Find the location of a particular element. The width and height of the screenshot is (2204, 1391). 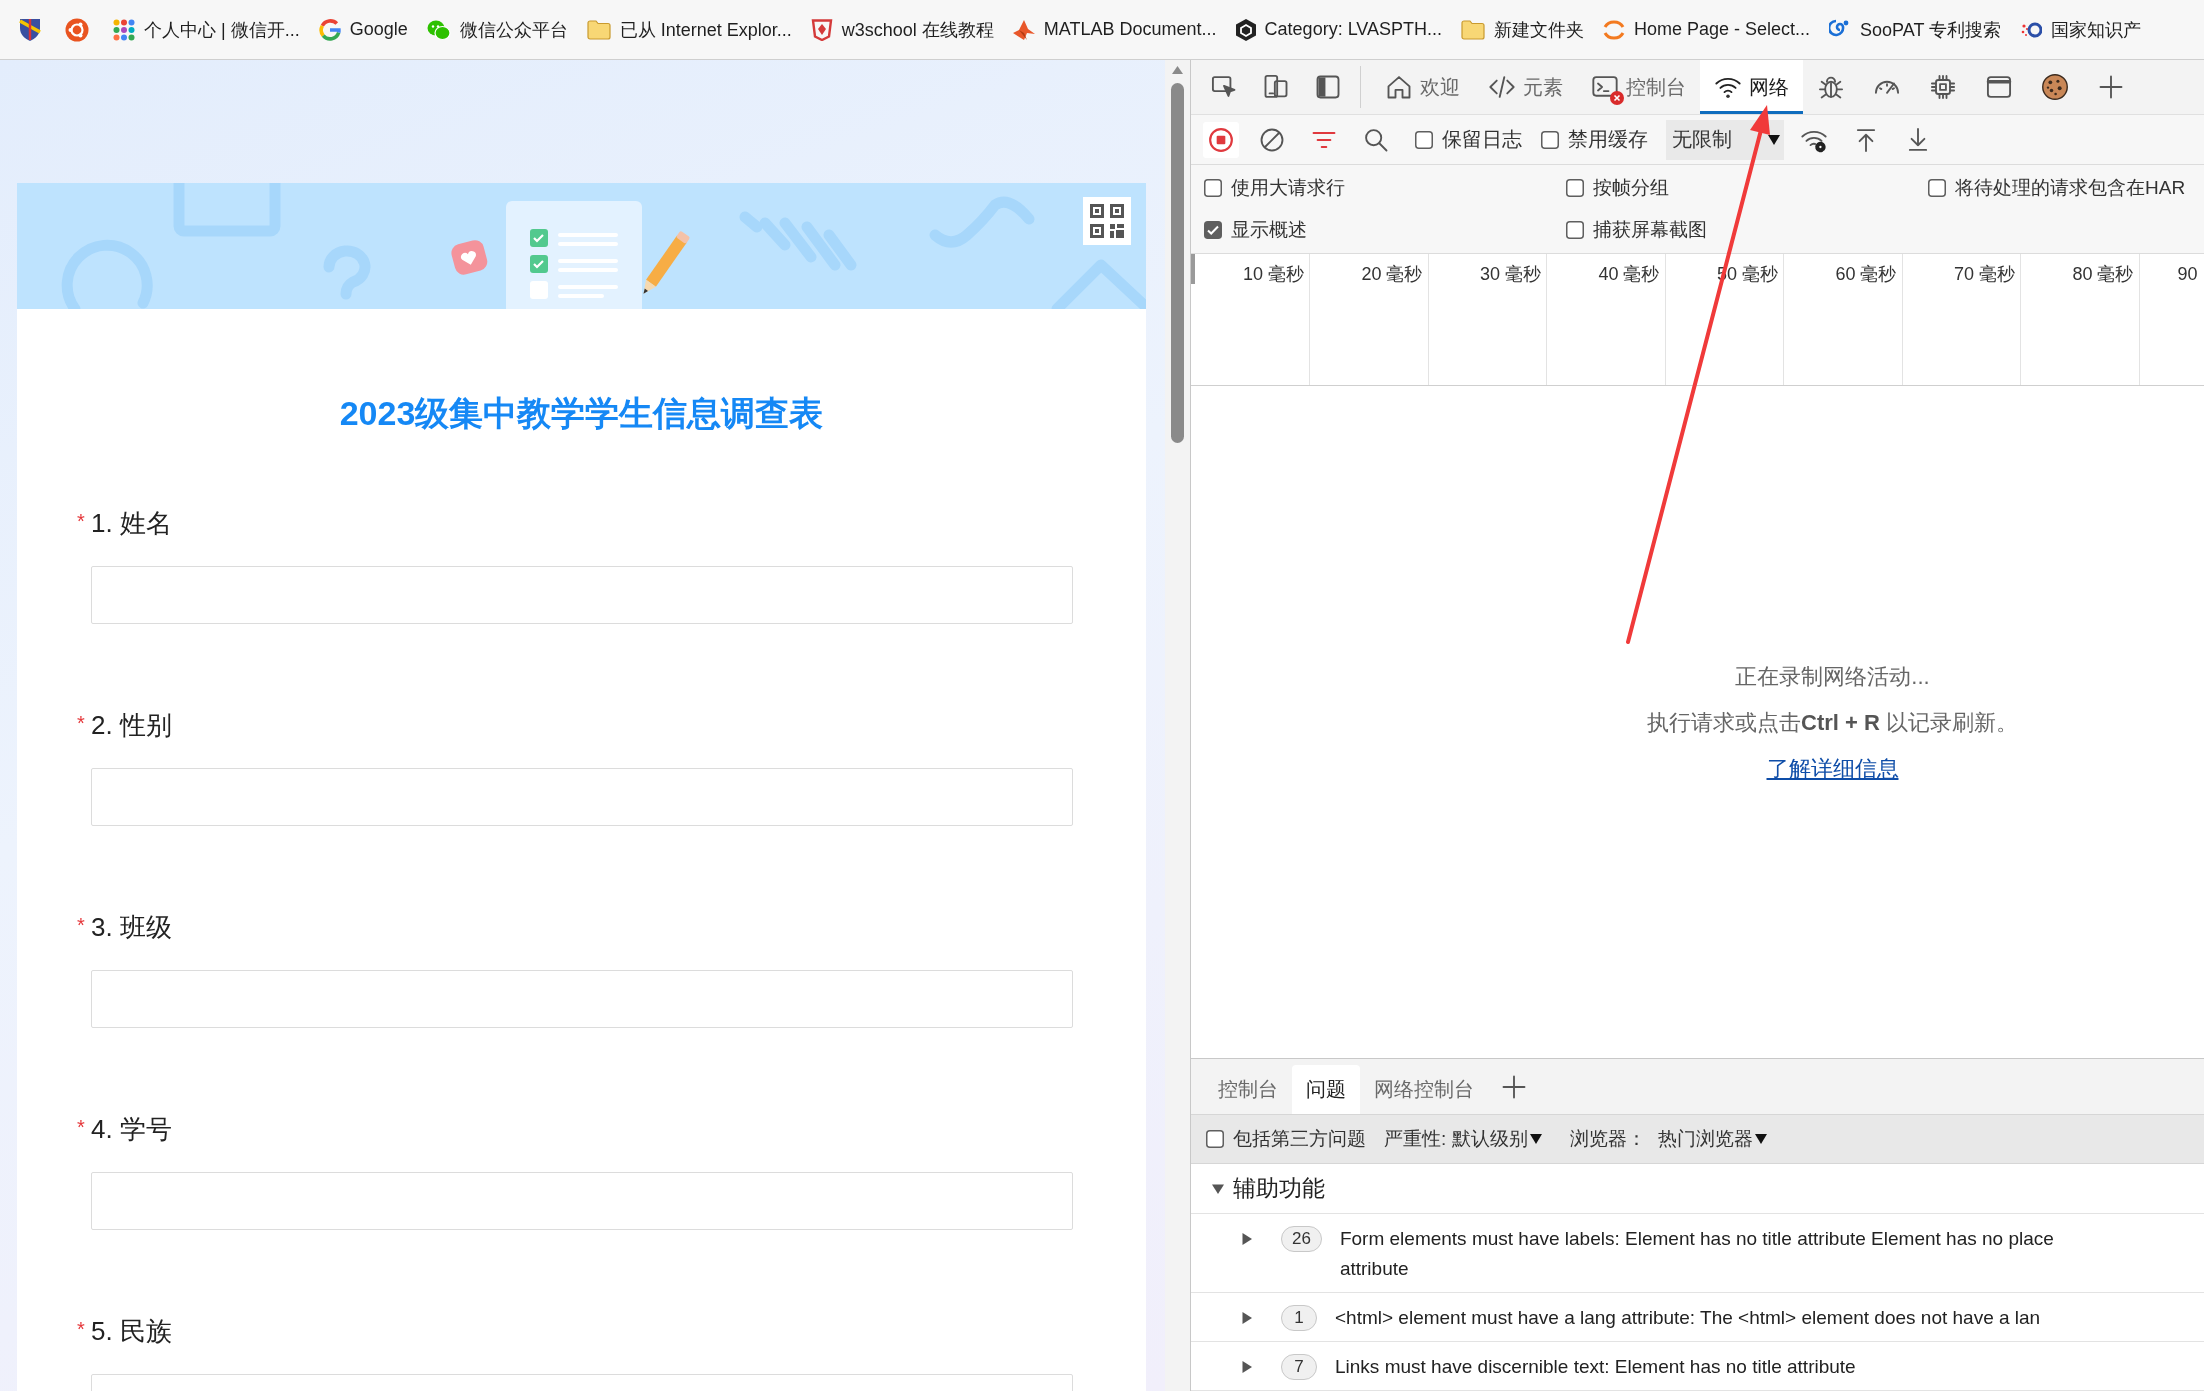

checkbox-label: 按帧分组 is located at coordinates (1631, 188).